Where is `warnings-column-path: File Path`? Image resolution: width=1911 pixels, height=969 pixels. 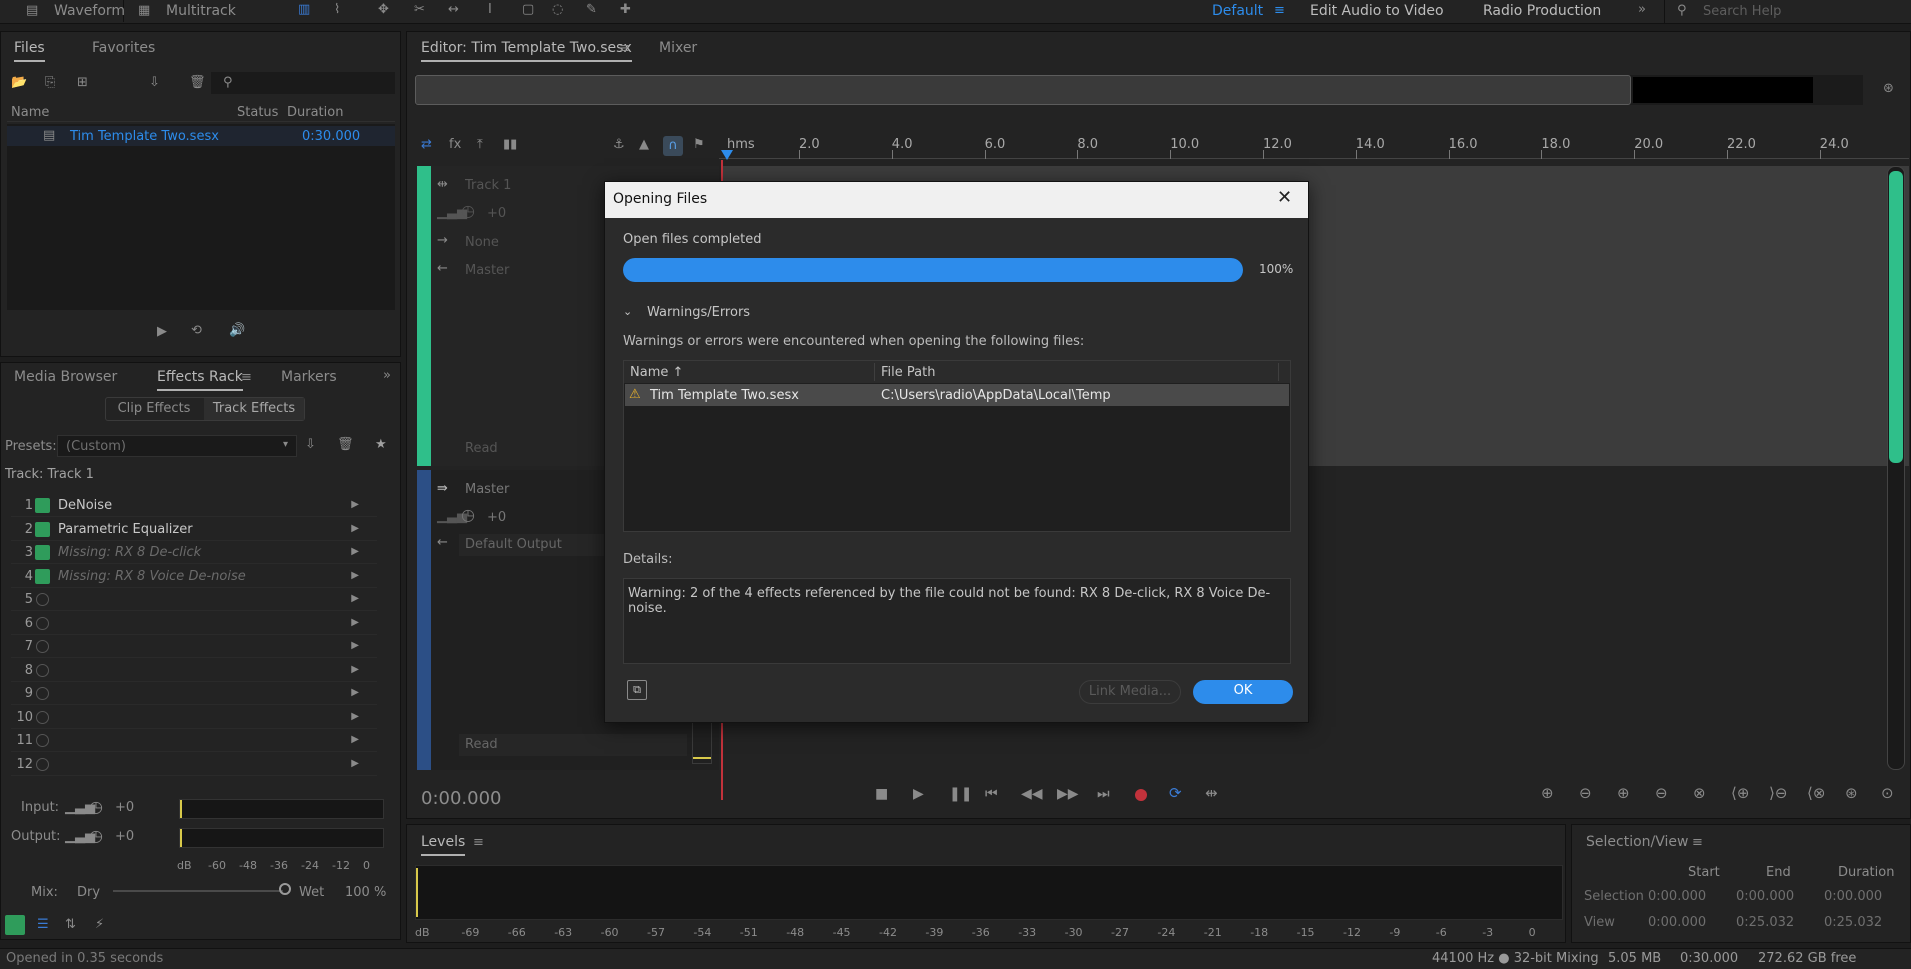
warnings-column-path: File Path is located at coordinates (908, 372).